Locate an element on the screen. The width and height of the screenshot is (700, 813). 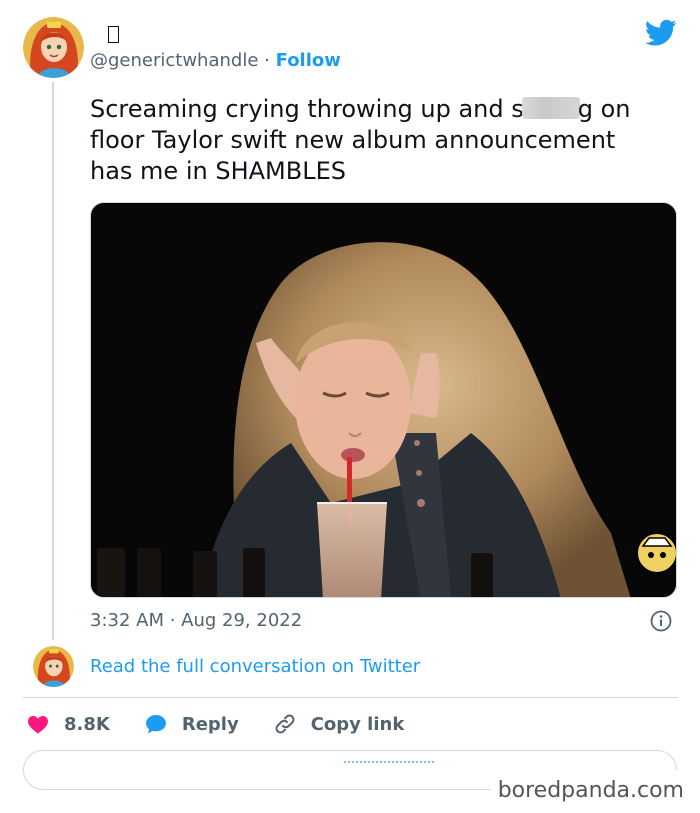
thread-line is located at coordinates (53, 361).